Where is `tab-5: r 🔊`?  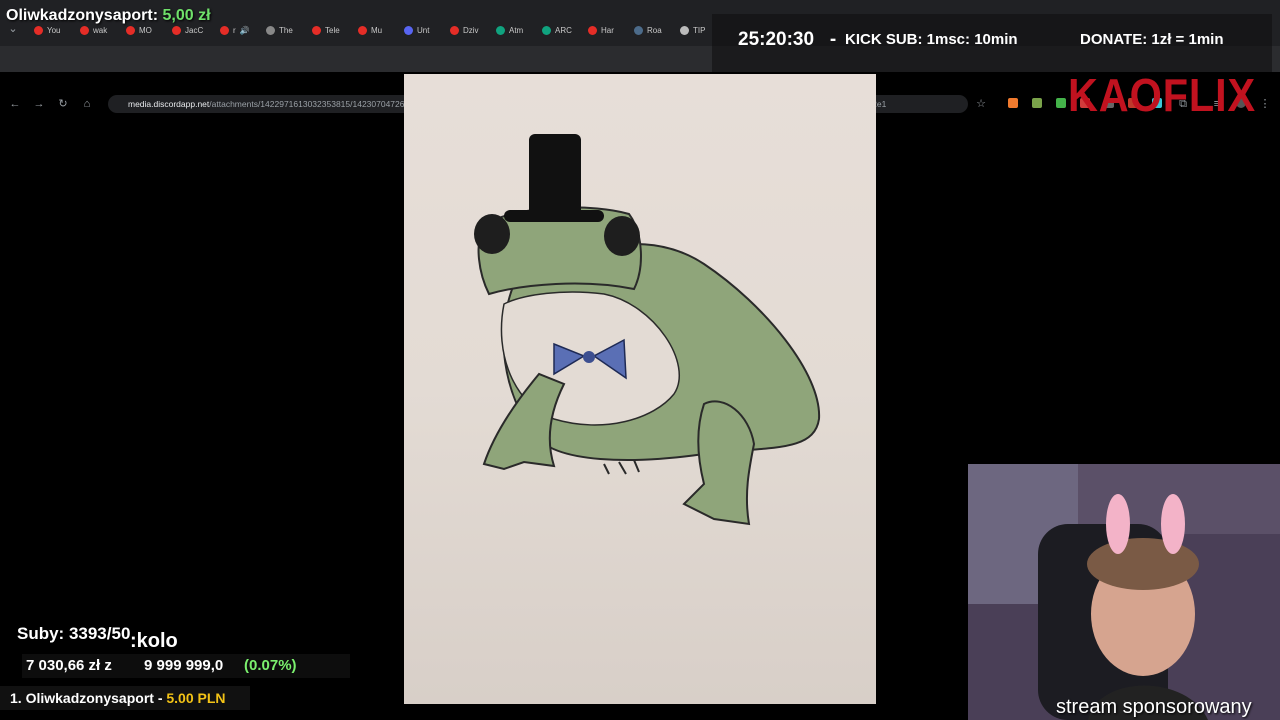
tab-5: r 🔊 is located at coordinates (235, 30).